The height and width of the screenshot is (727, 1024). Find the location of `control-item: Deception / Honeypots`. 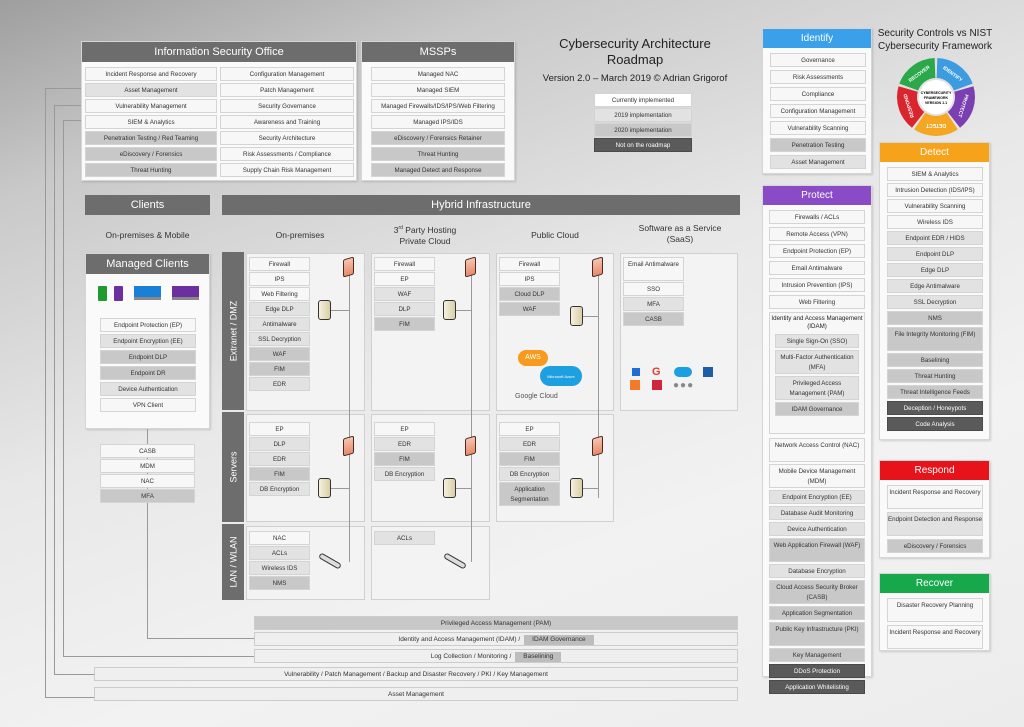

control-item: Deception / Honeypots is located at coordinates (935, 408).